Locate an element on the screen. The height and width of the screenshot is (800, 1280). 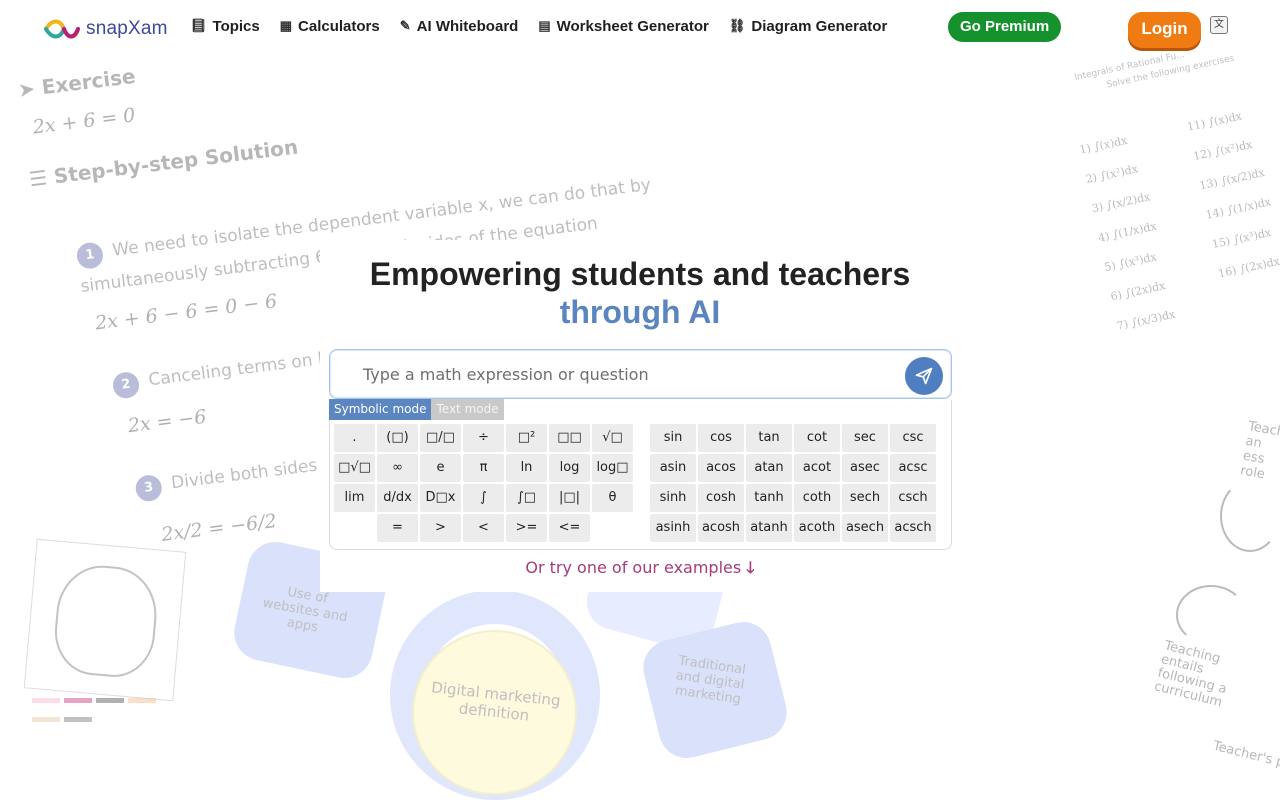
symbol-key: log□ is located at coordinates (612, 468).